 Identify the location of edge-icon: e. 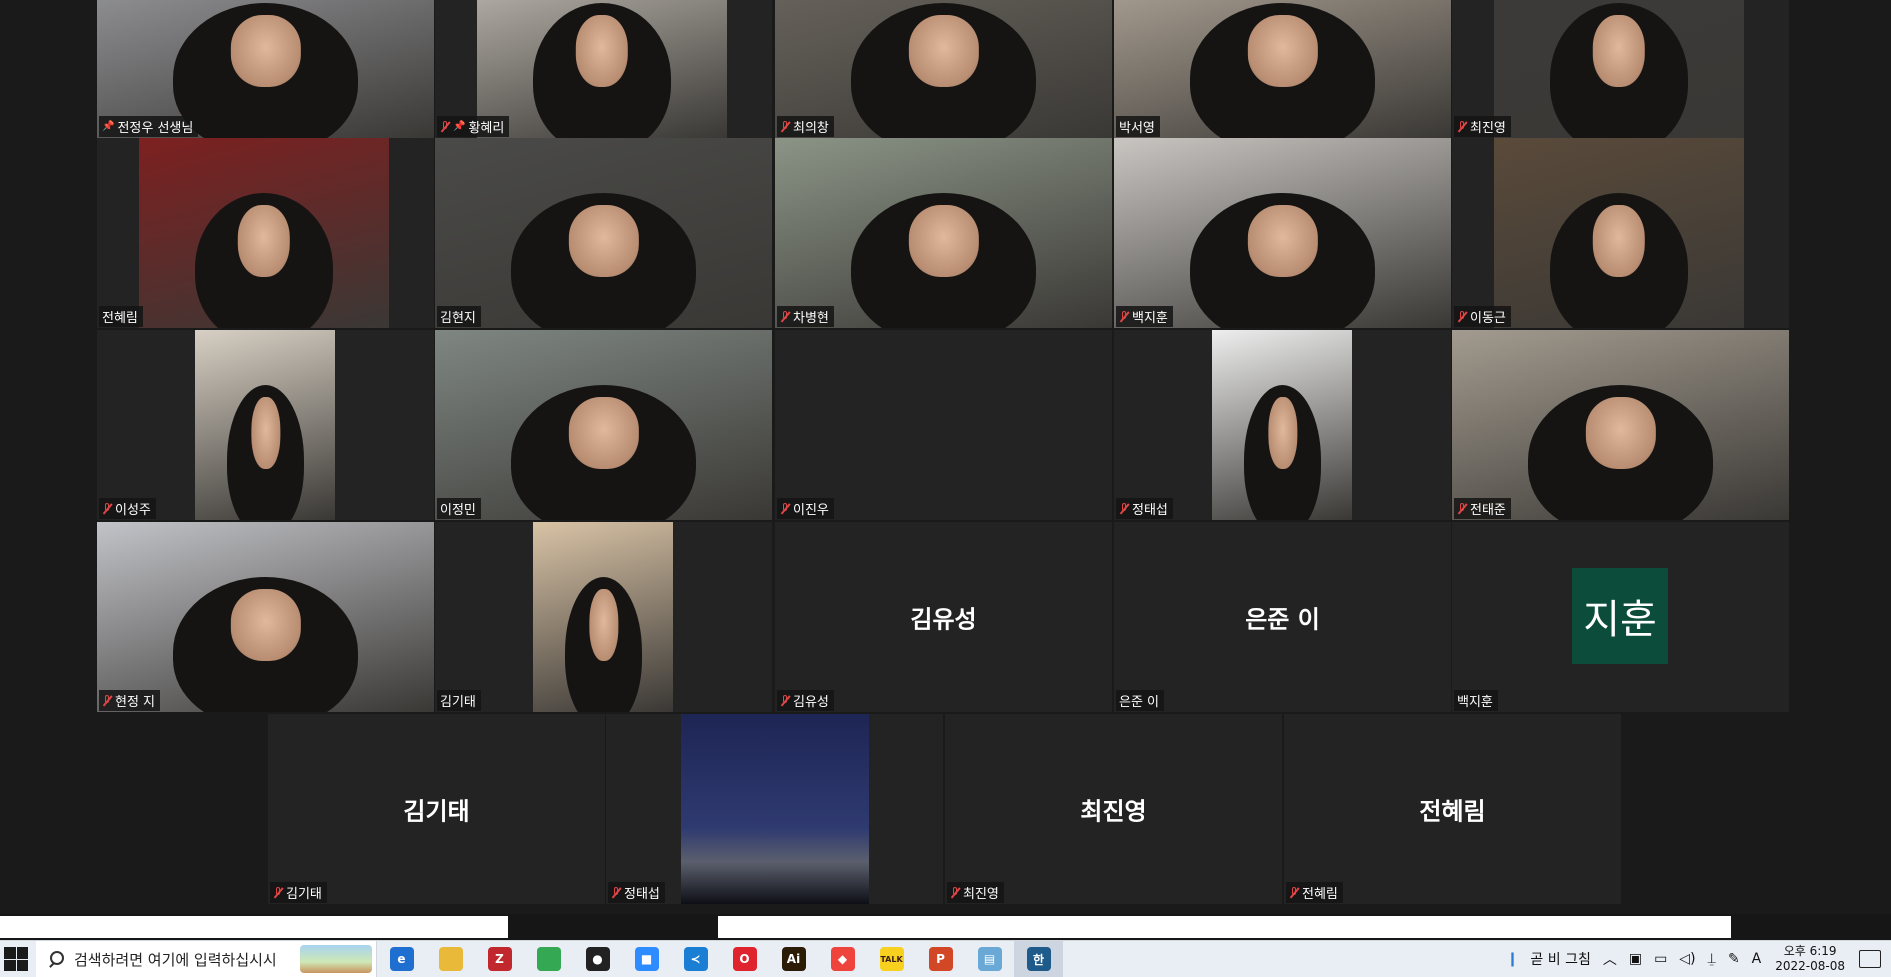
(401, 959).